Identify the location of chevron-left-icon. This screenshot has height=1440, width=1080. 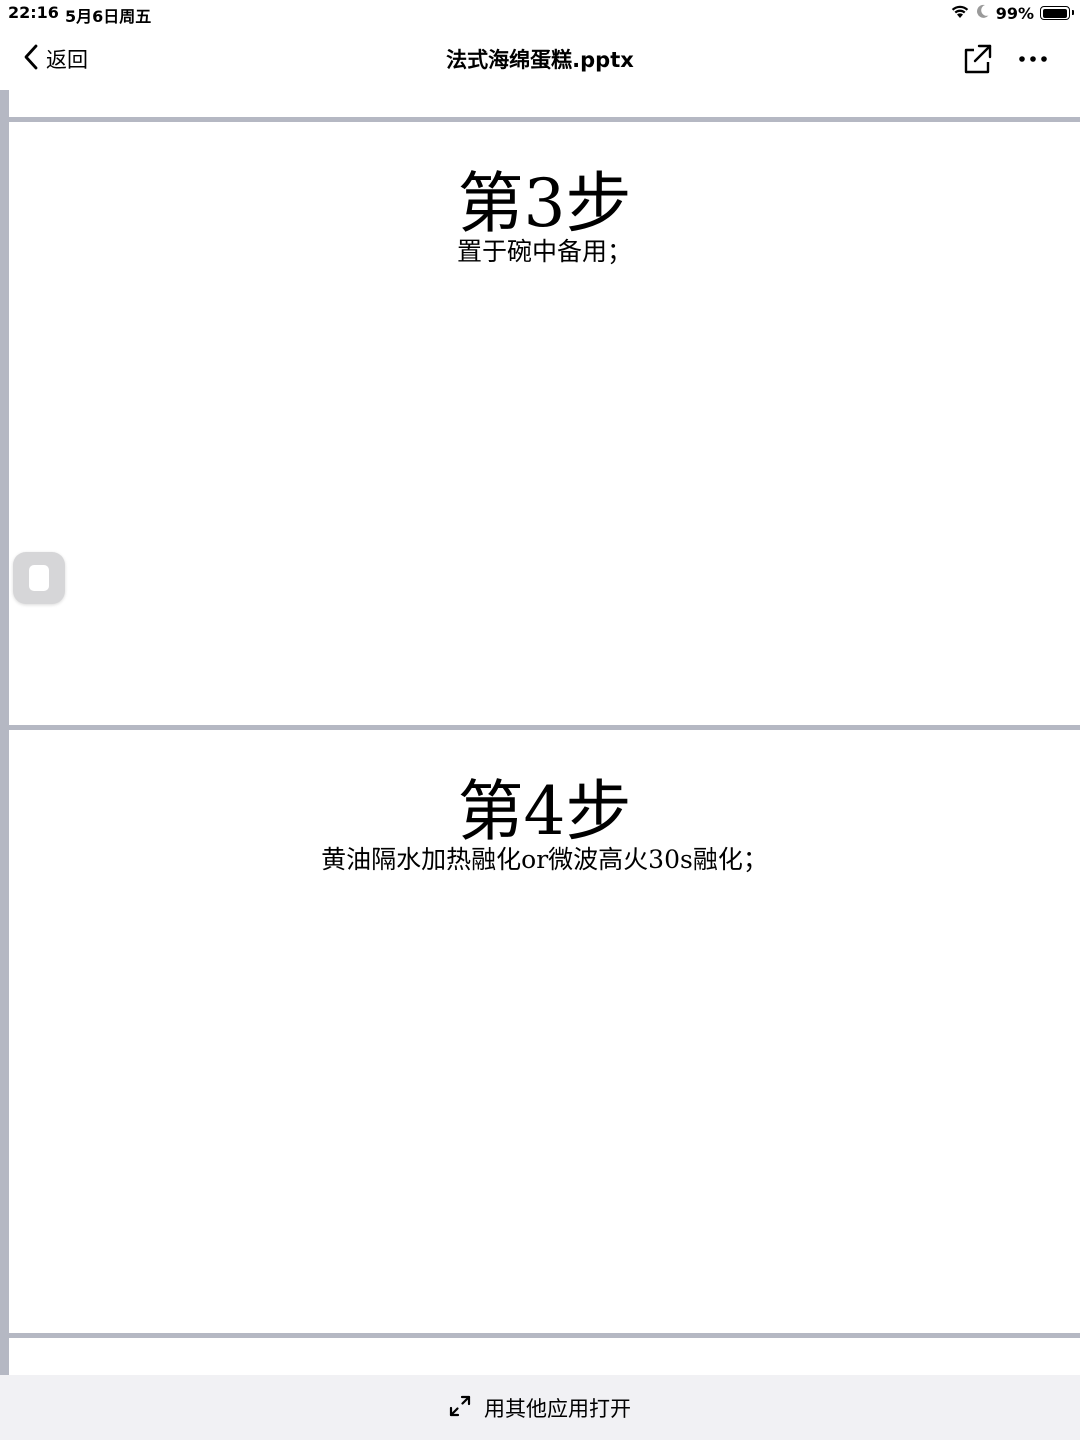
(31, 59).